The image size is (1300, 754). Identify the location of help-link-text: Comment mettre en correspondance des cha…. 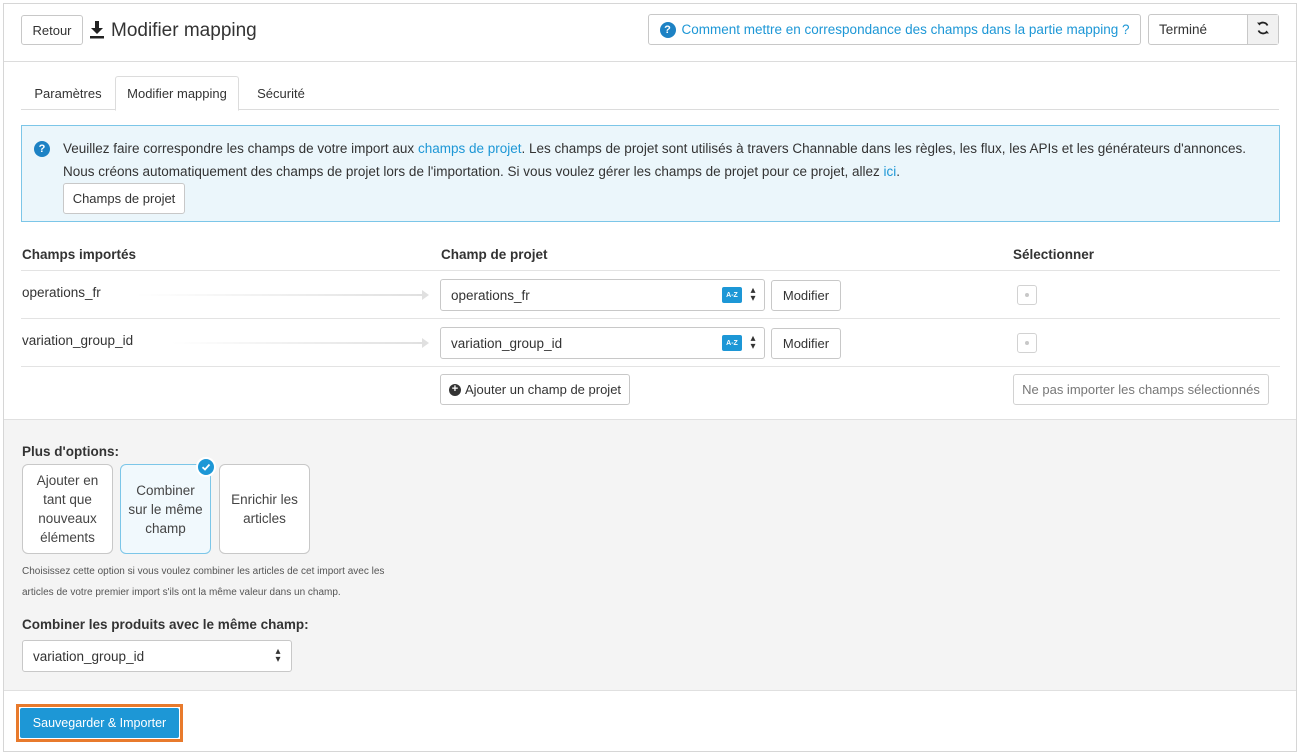
(905, 29).